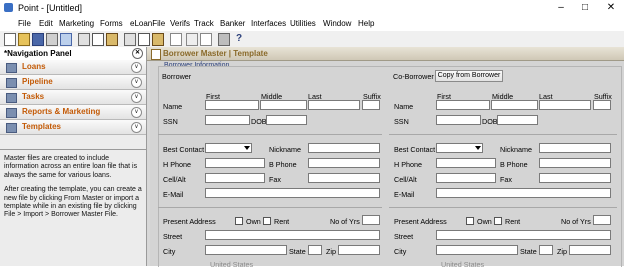 This screenshot has height=269, width=624. Describe the element at coordinates (303, 23) in the screenshot. I see `menu-utilities: Utilities` at that location.